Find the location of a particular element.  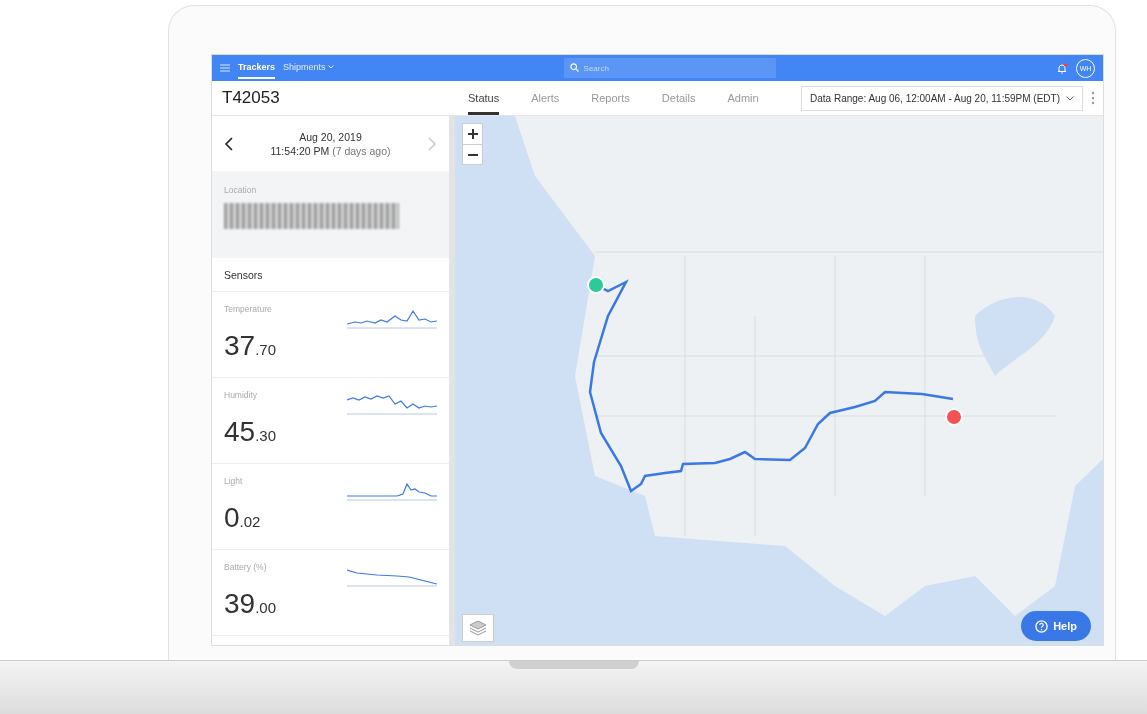

sensor-name: Light is located at coordinates (234, 481).